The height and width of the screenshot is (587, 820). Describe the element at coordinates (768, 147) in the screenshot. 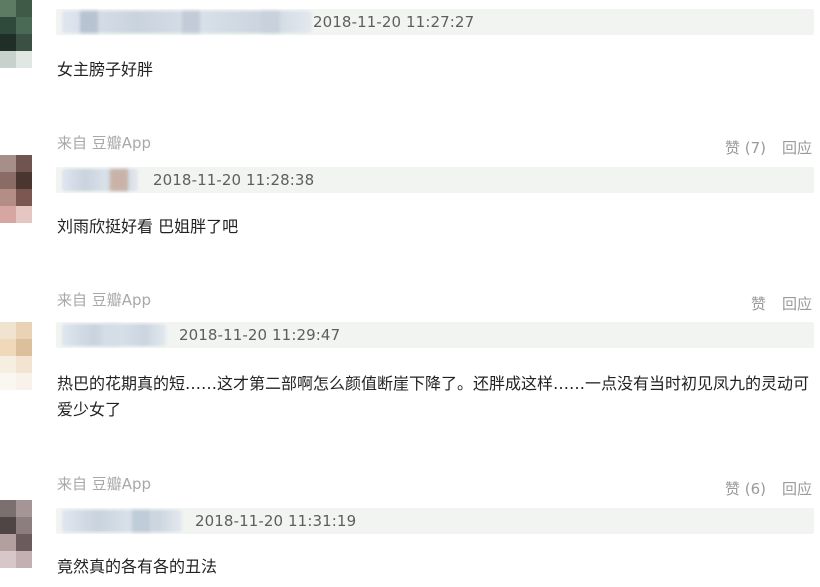

I see `comment-actions: 赞 (7) 回应` at that location.